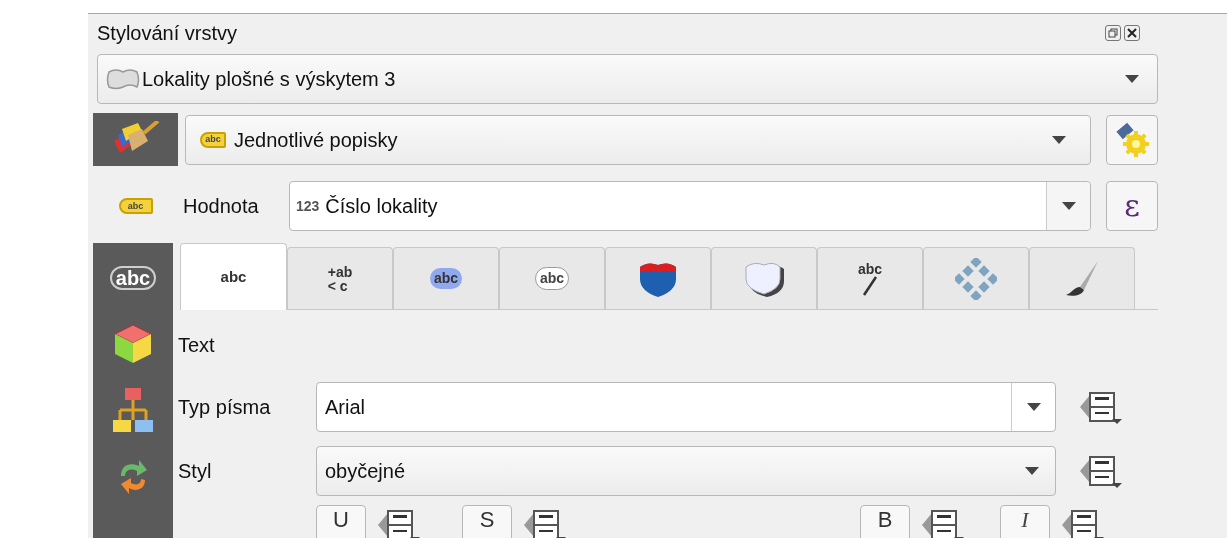  Describe the element at coordinates (690, 206) in the screenshot. I see `value-field: 123 Číslo lokality` at that location.